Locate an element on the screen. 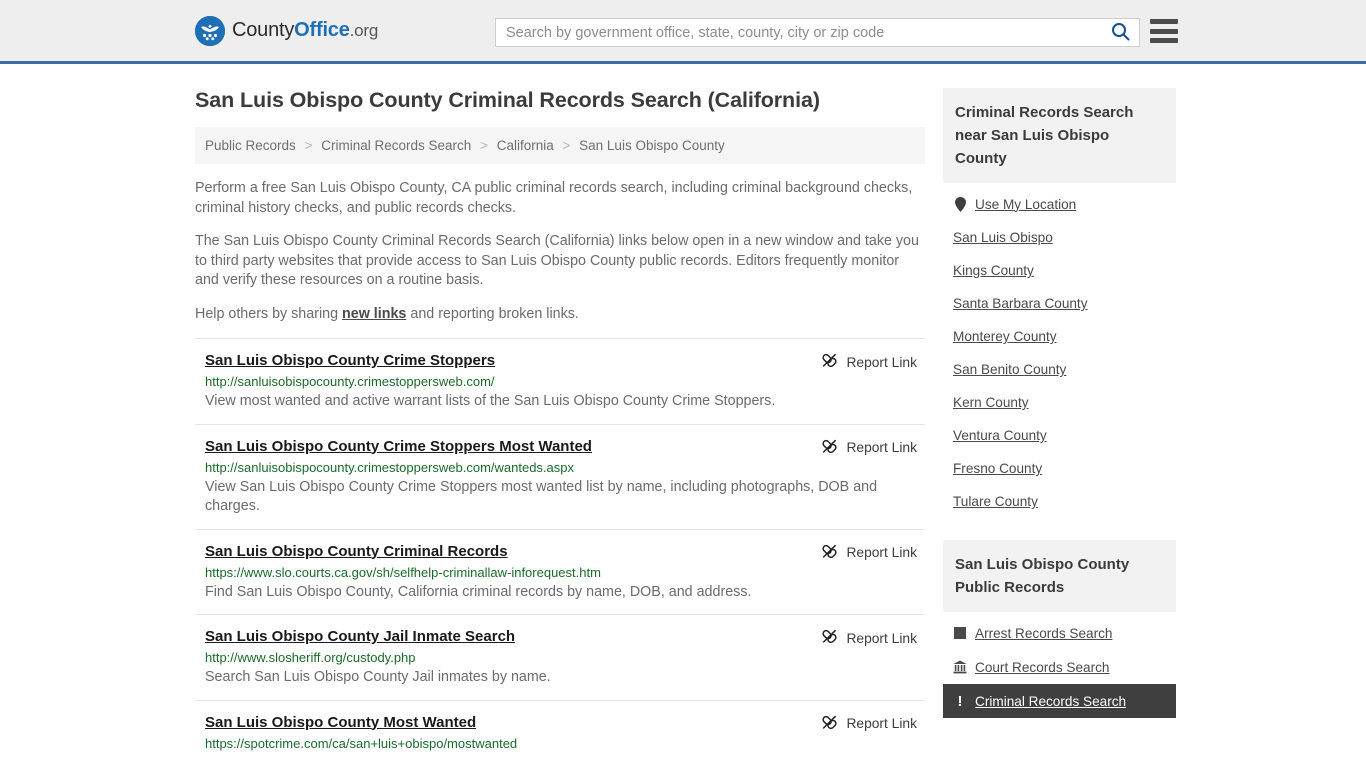  courthouse-icon is located at coordinates (960, 667).